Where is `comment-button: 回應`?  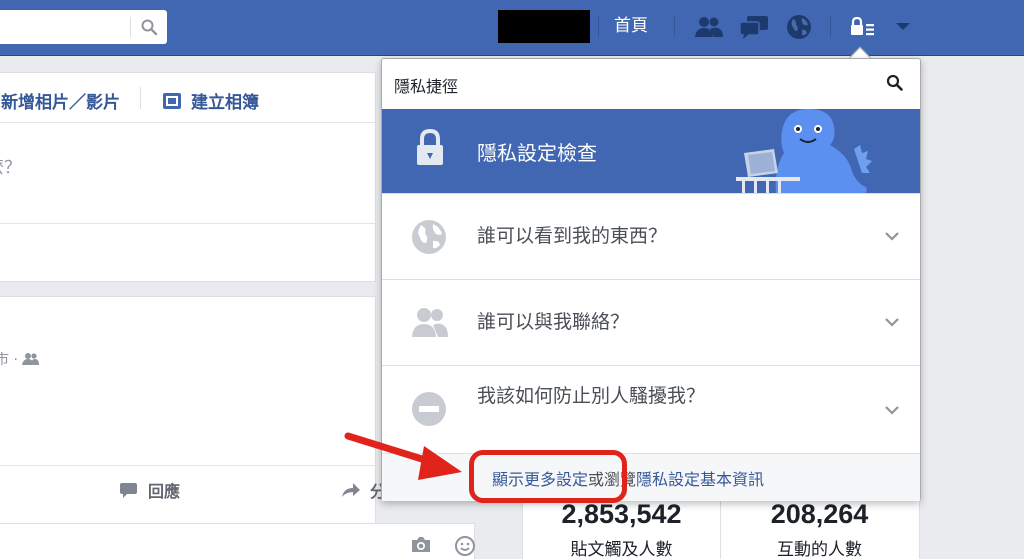 comment-button: 回應 is located at coordinates (149, 490).